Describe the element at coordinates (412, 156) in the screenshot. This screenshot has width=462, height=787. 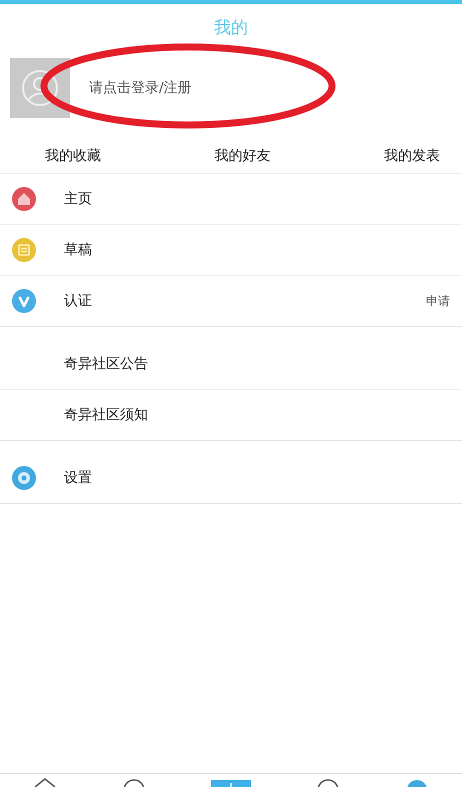
I see `tab: 我的发表` at that location.